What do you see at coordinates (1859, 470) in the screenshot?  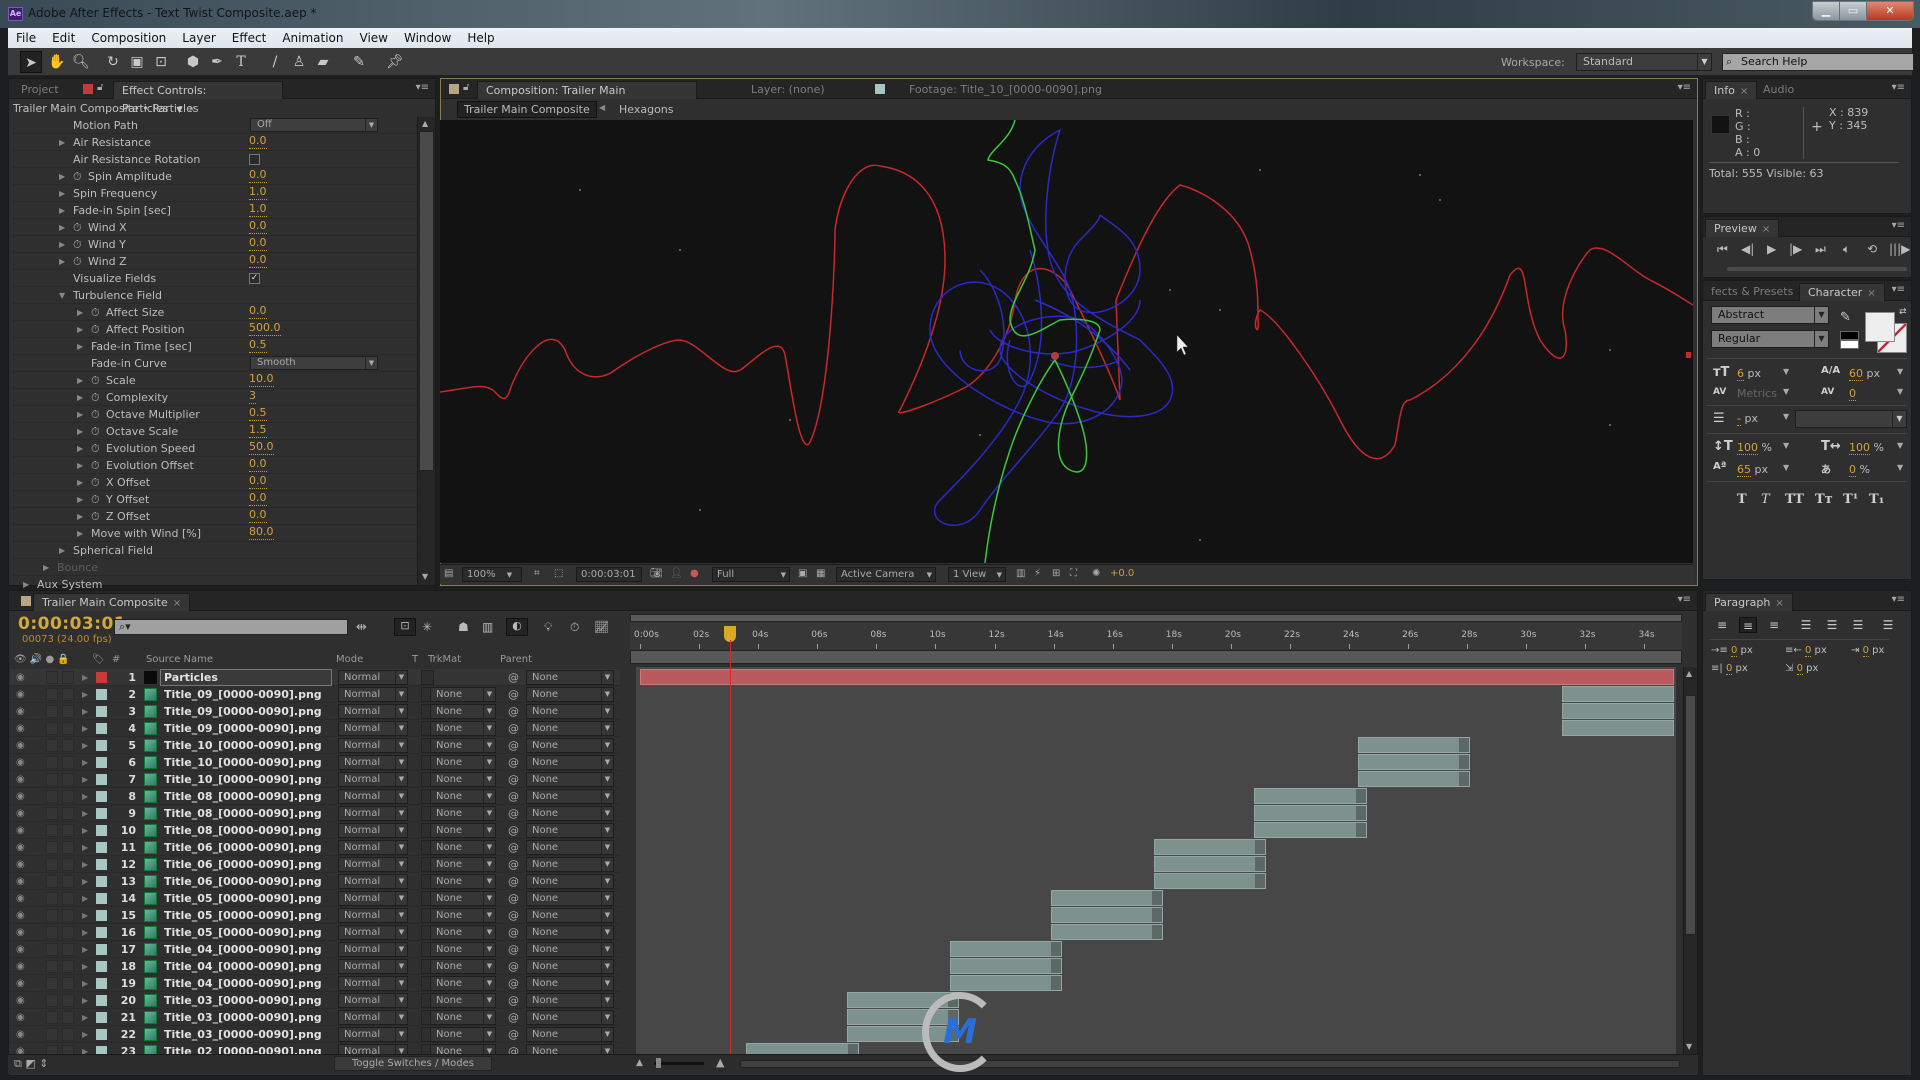 I see `tsume-field: 0 %` at bounding box center [1859, 470].